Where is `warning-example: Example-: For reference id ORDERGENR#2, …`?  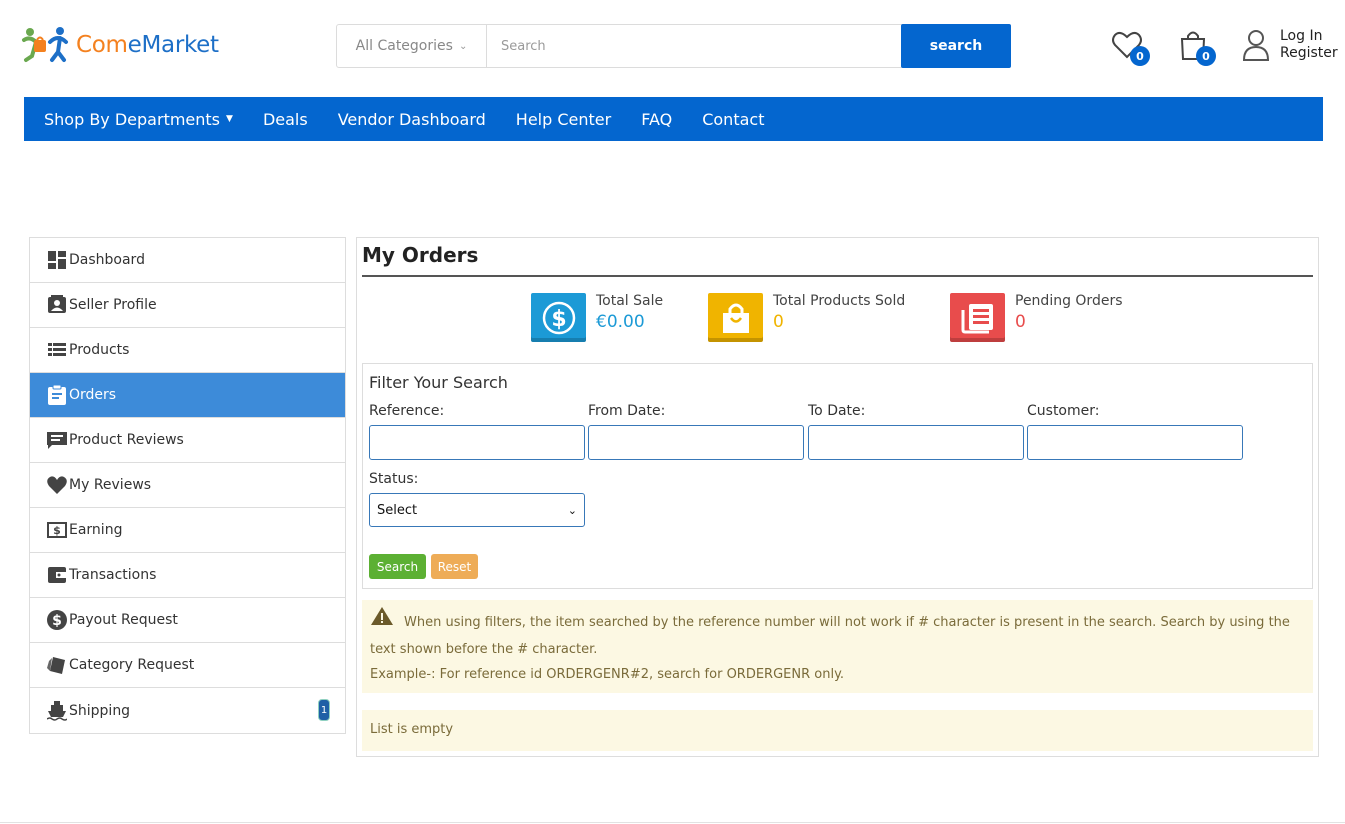 warning-example: Example-: For reference id ORDERGENR#2, … is located at coordinates (607, 674).